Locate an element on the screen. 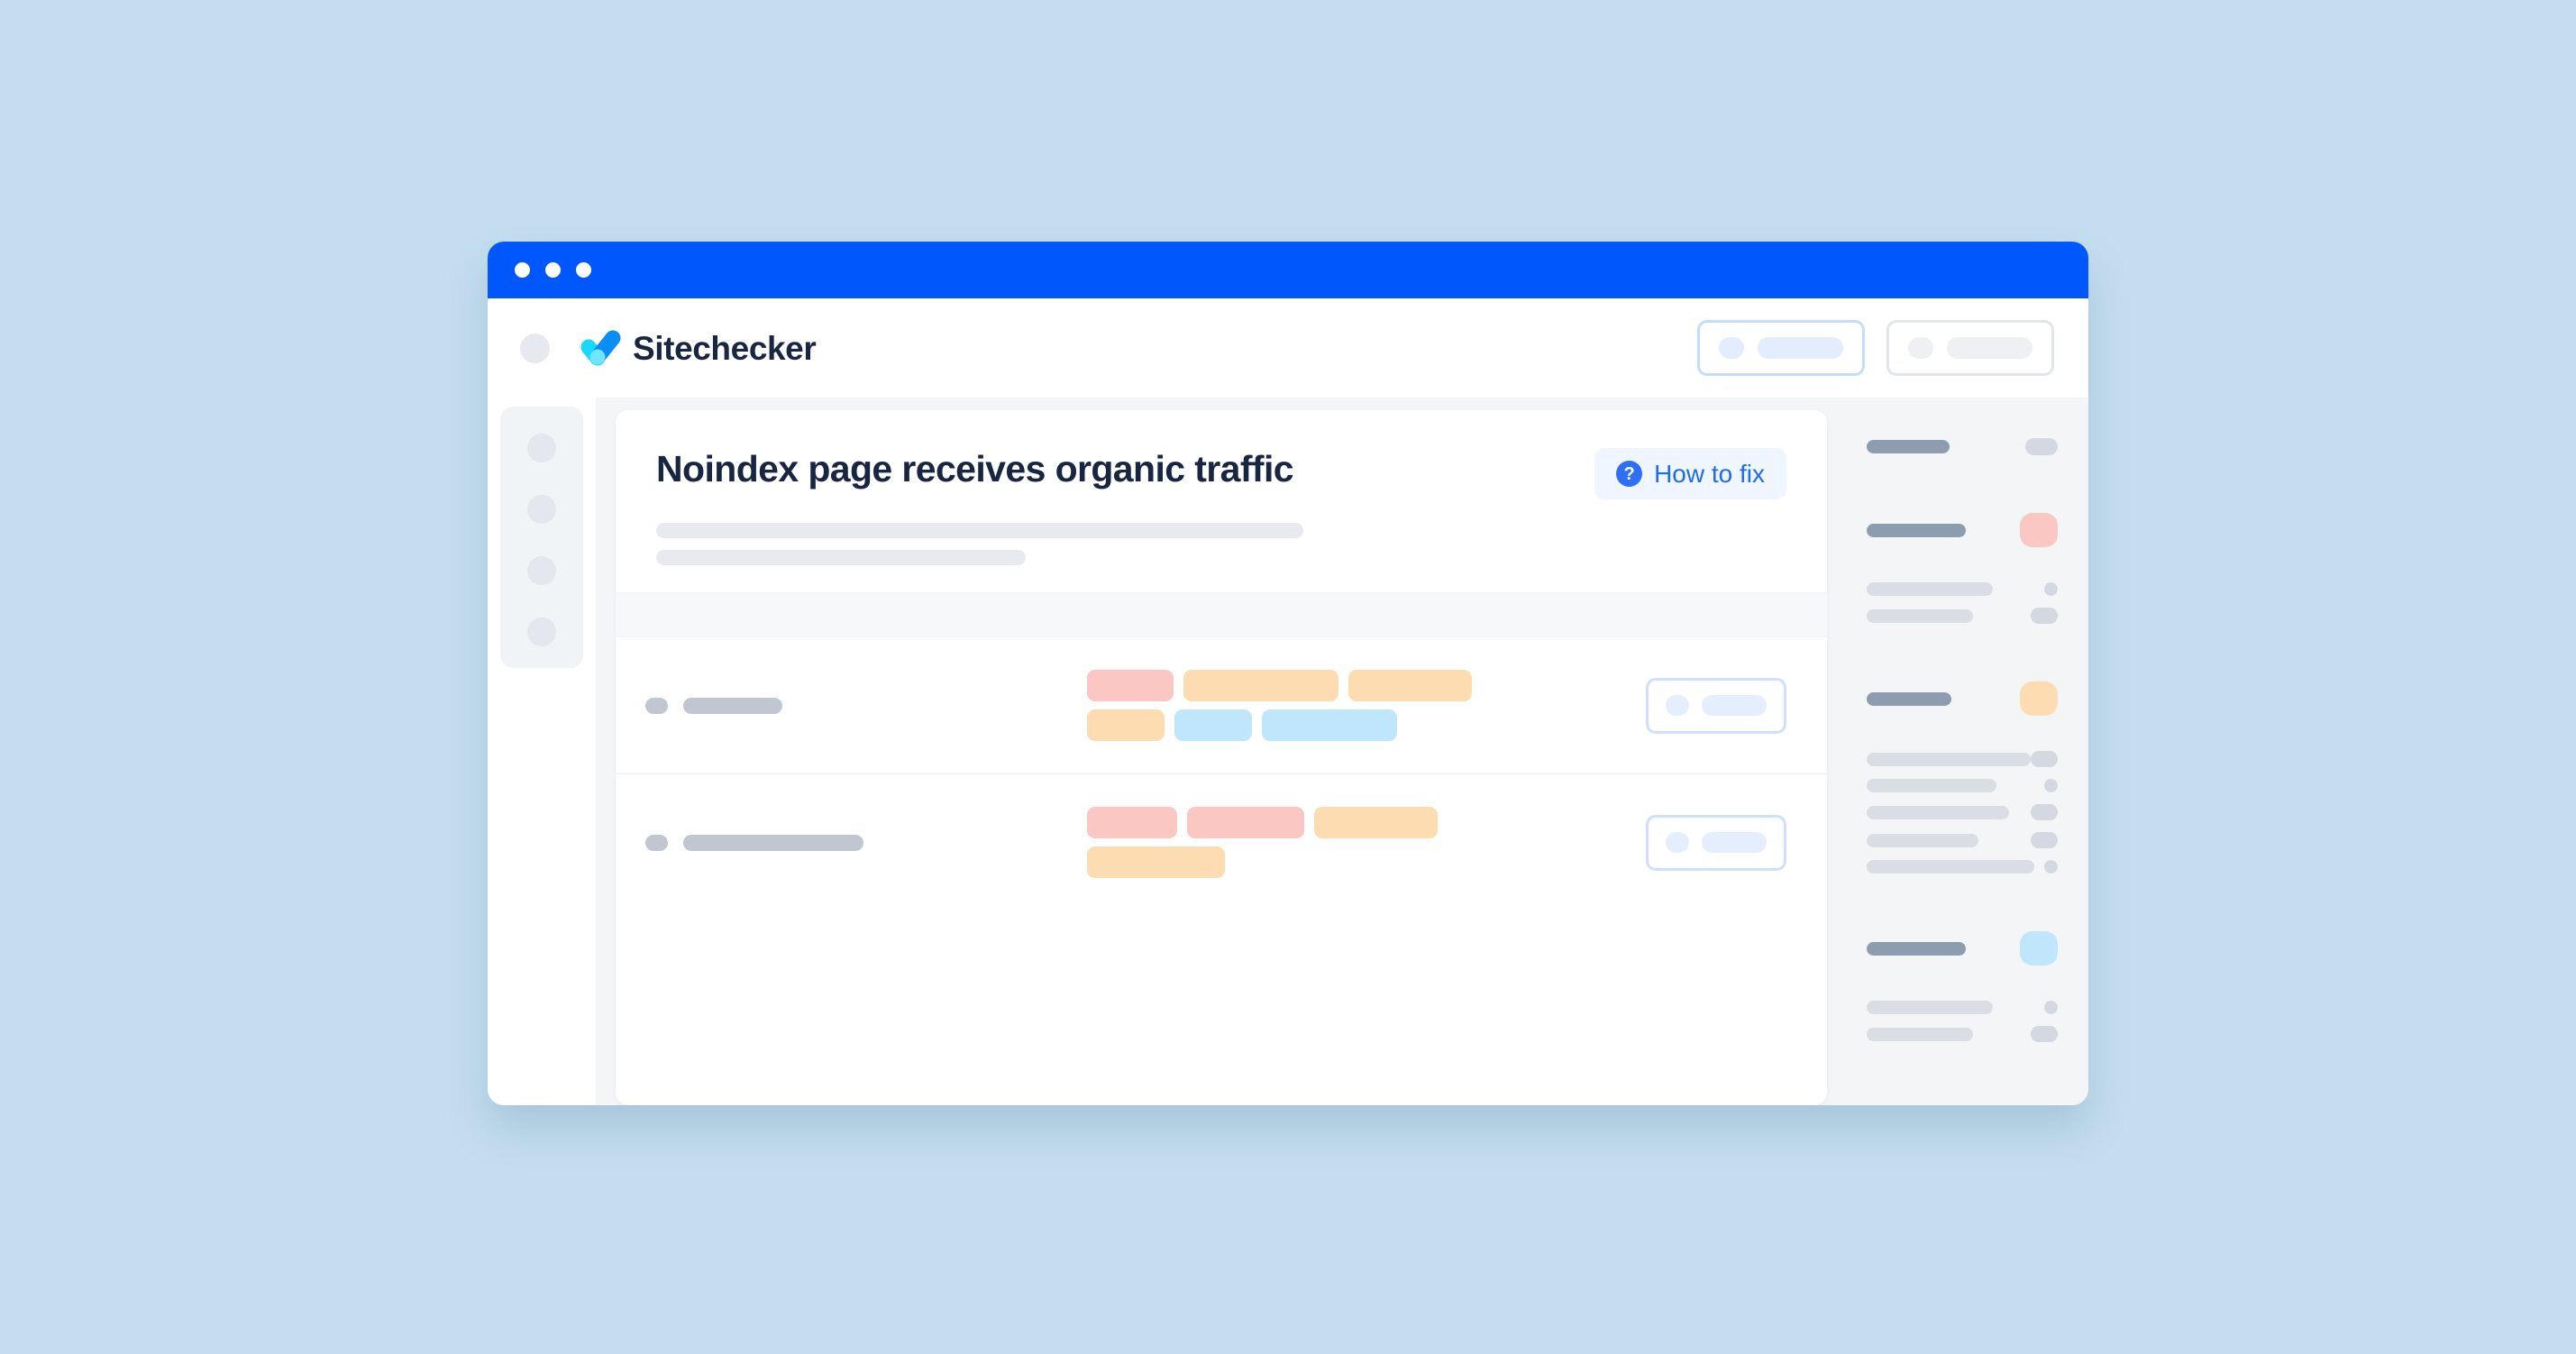  close-dot-icon is located at coordinates (522, 270).